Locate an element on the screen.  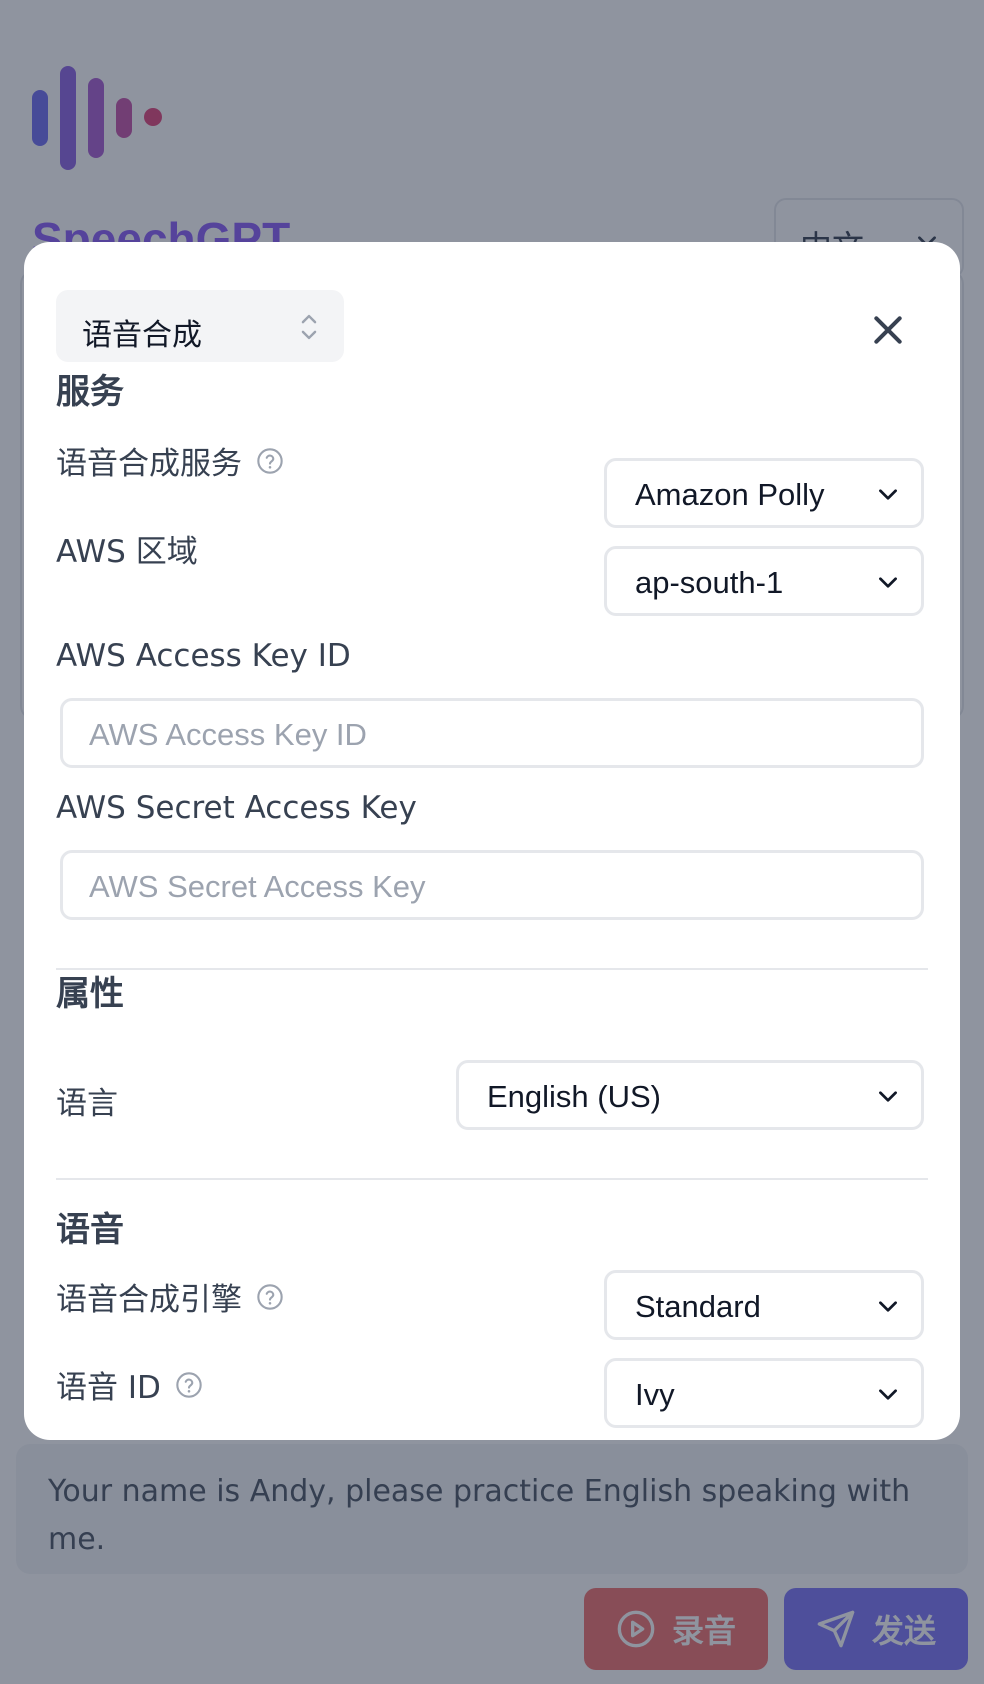
access-key-placeholder: AWS Access Key ID is located at coordinates (228, 734).